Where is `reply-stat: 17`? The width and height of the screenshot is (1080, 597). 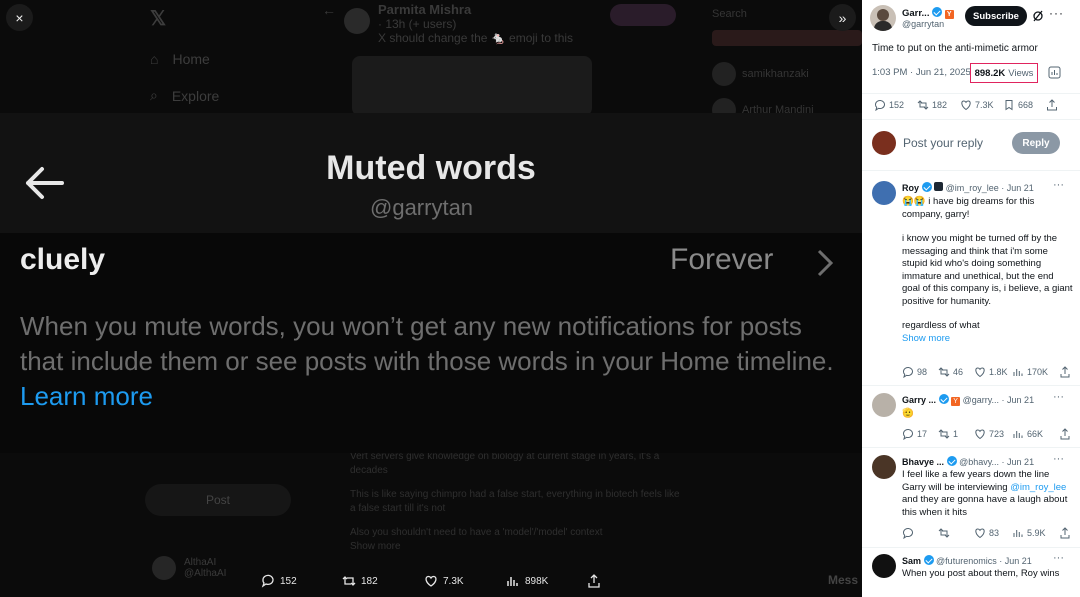
reply-stat: 17 is located at coordinates (914, 434).